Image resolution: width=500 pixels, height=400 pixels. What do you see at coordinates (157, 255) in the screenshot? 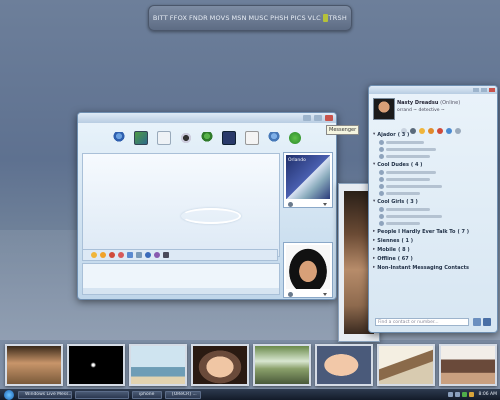
I see `ink-icon` at bounding box center [157, 255].